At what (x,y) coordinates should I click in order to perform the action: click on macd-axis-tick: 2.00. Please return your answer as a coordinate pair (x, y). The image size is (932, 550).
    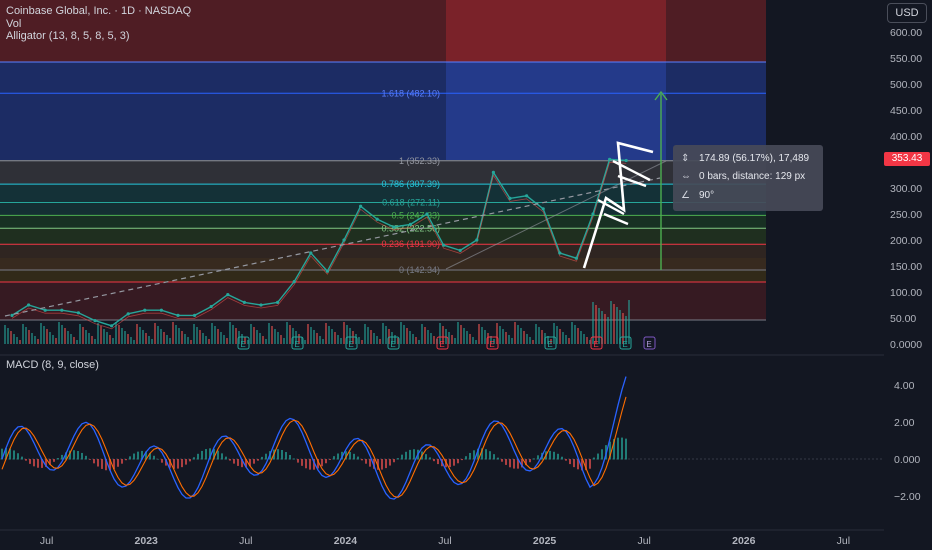
    Looking at the image, I should click on (904, 423).